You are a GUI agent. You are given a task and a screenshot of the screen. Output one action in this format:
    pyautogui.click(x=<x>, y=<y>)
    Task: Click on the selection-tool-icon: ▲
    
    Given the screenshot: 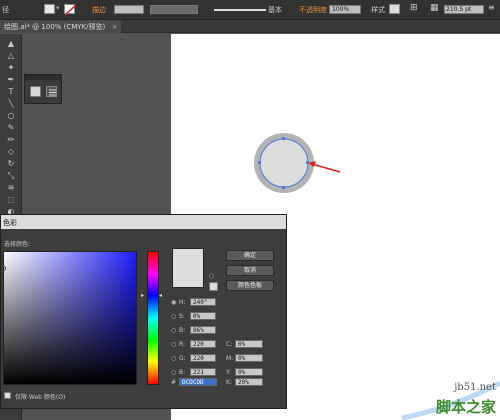 What is the action you would take?
    pyautogui.click(x=11, y=43)
    